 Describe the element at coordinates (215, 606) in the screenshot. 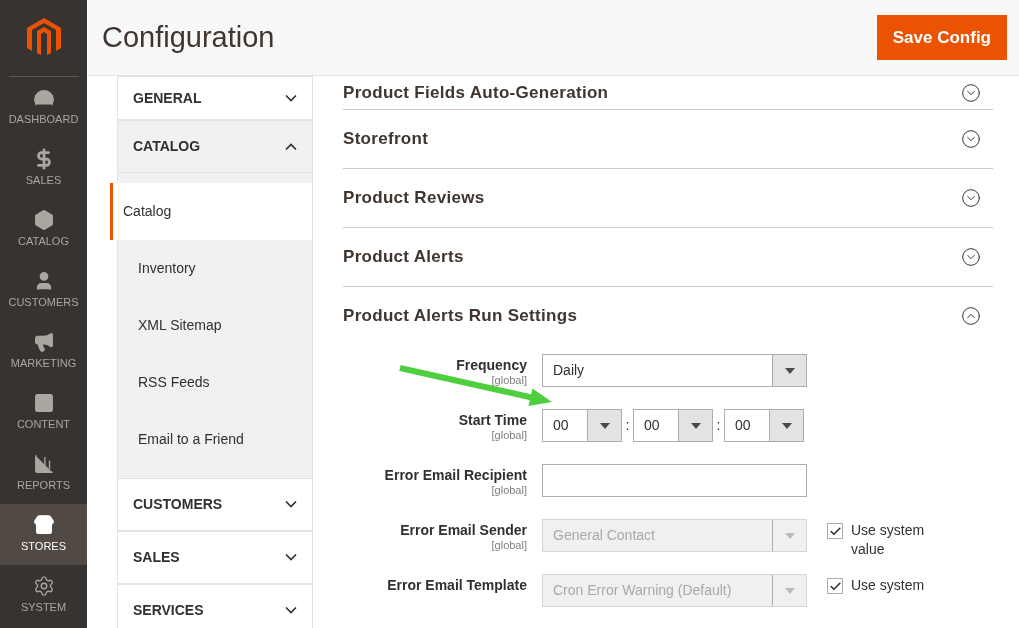

I see `config-tab: SERVICES` at that location.